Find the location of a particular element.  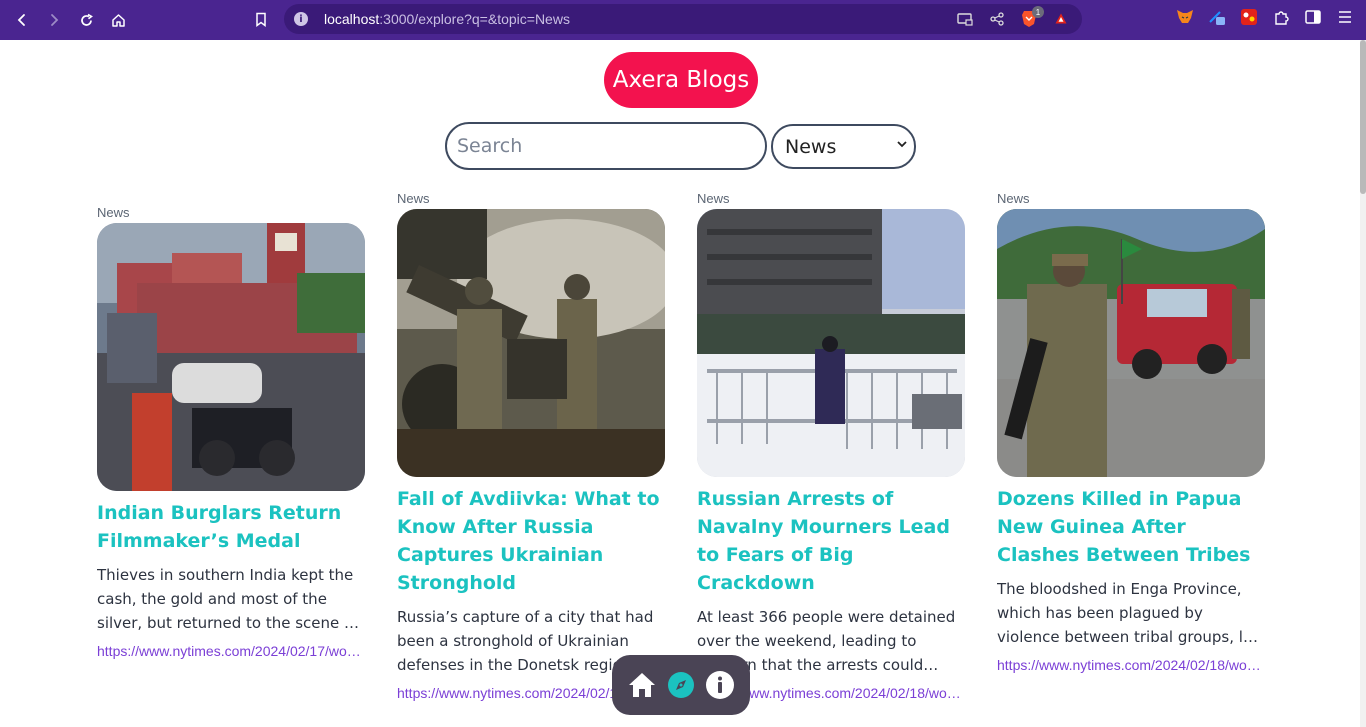

extensions-button is located at coordinates (1281, 17).